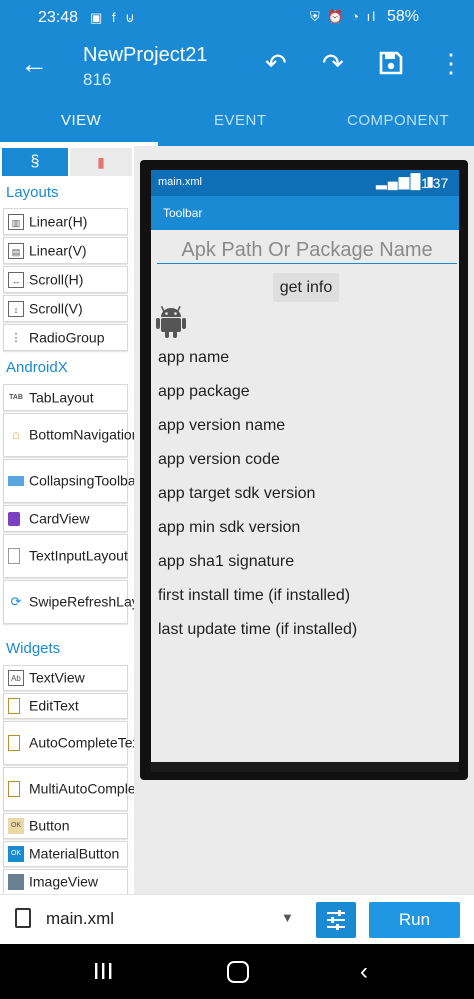  I want to click on back-arrow-icon: ←, so click(34, 64).